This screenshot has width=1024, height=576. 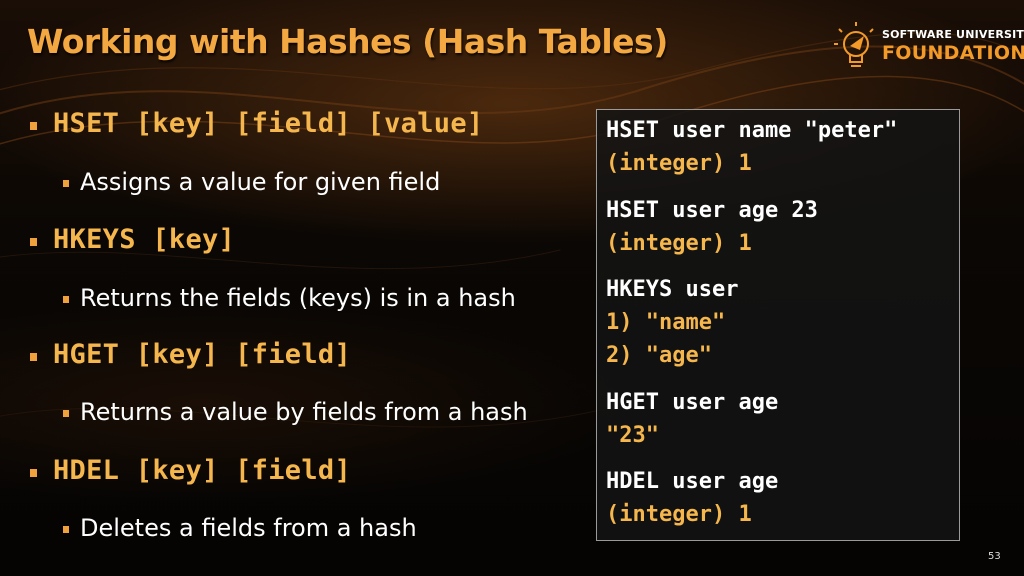 I want to click on code-line: HSET user age 23, so click(x=712, y=210).